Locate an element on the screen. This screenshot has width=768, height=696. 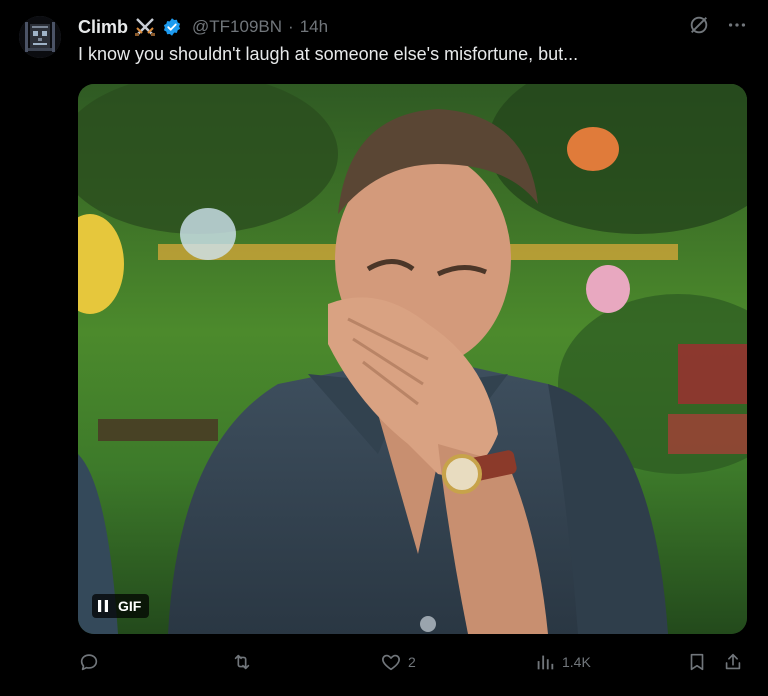
tweet-header: Climb @TF109BN · 14h is located at coordinates (203, 27).